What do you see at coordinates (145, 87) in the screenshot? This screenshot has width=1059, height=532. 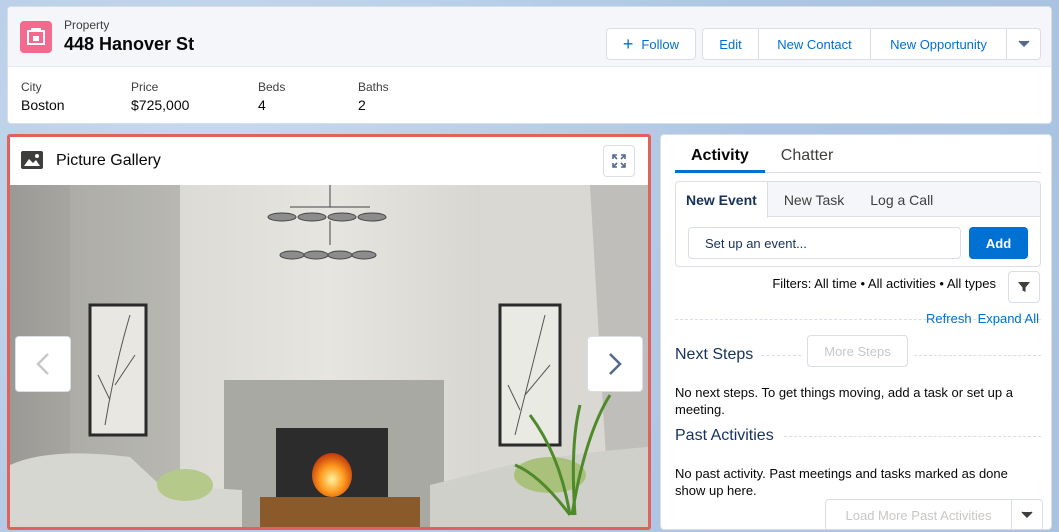 I see `field-label: Price` at bounding box center [145, 87].